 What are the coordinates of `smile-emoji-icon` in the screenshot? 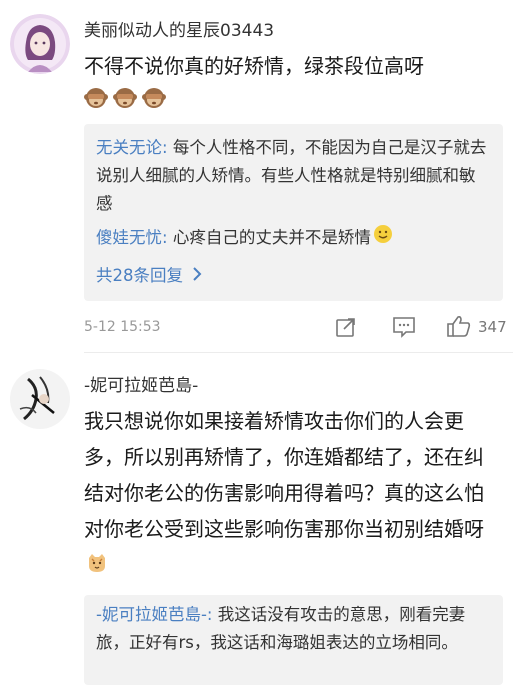 It's located at (383, 238).